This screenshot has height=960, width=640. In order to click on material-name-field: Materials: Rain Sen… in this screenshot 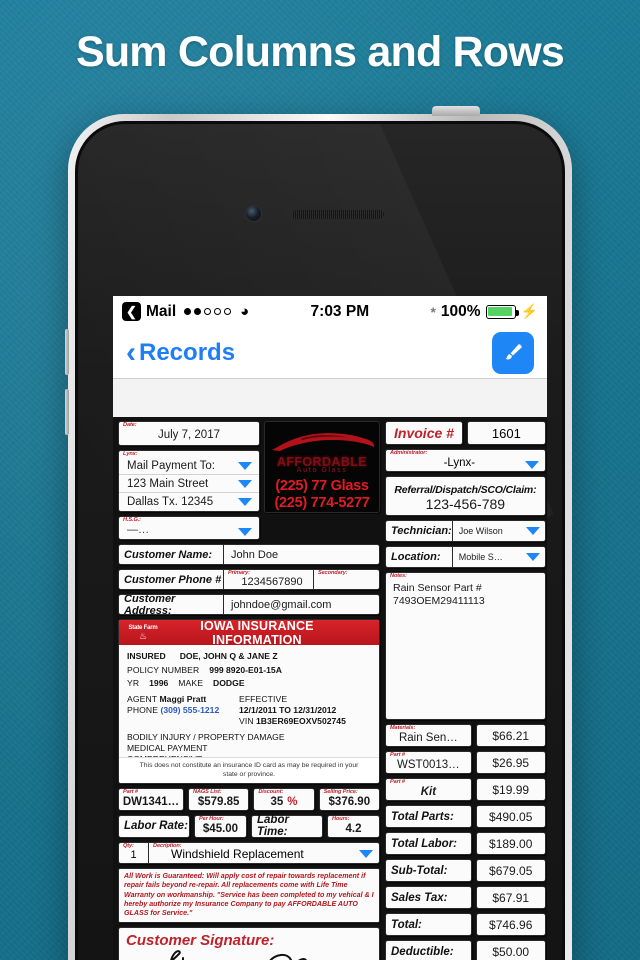, I will do `click(428, 735)`.